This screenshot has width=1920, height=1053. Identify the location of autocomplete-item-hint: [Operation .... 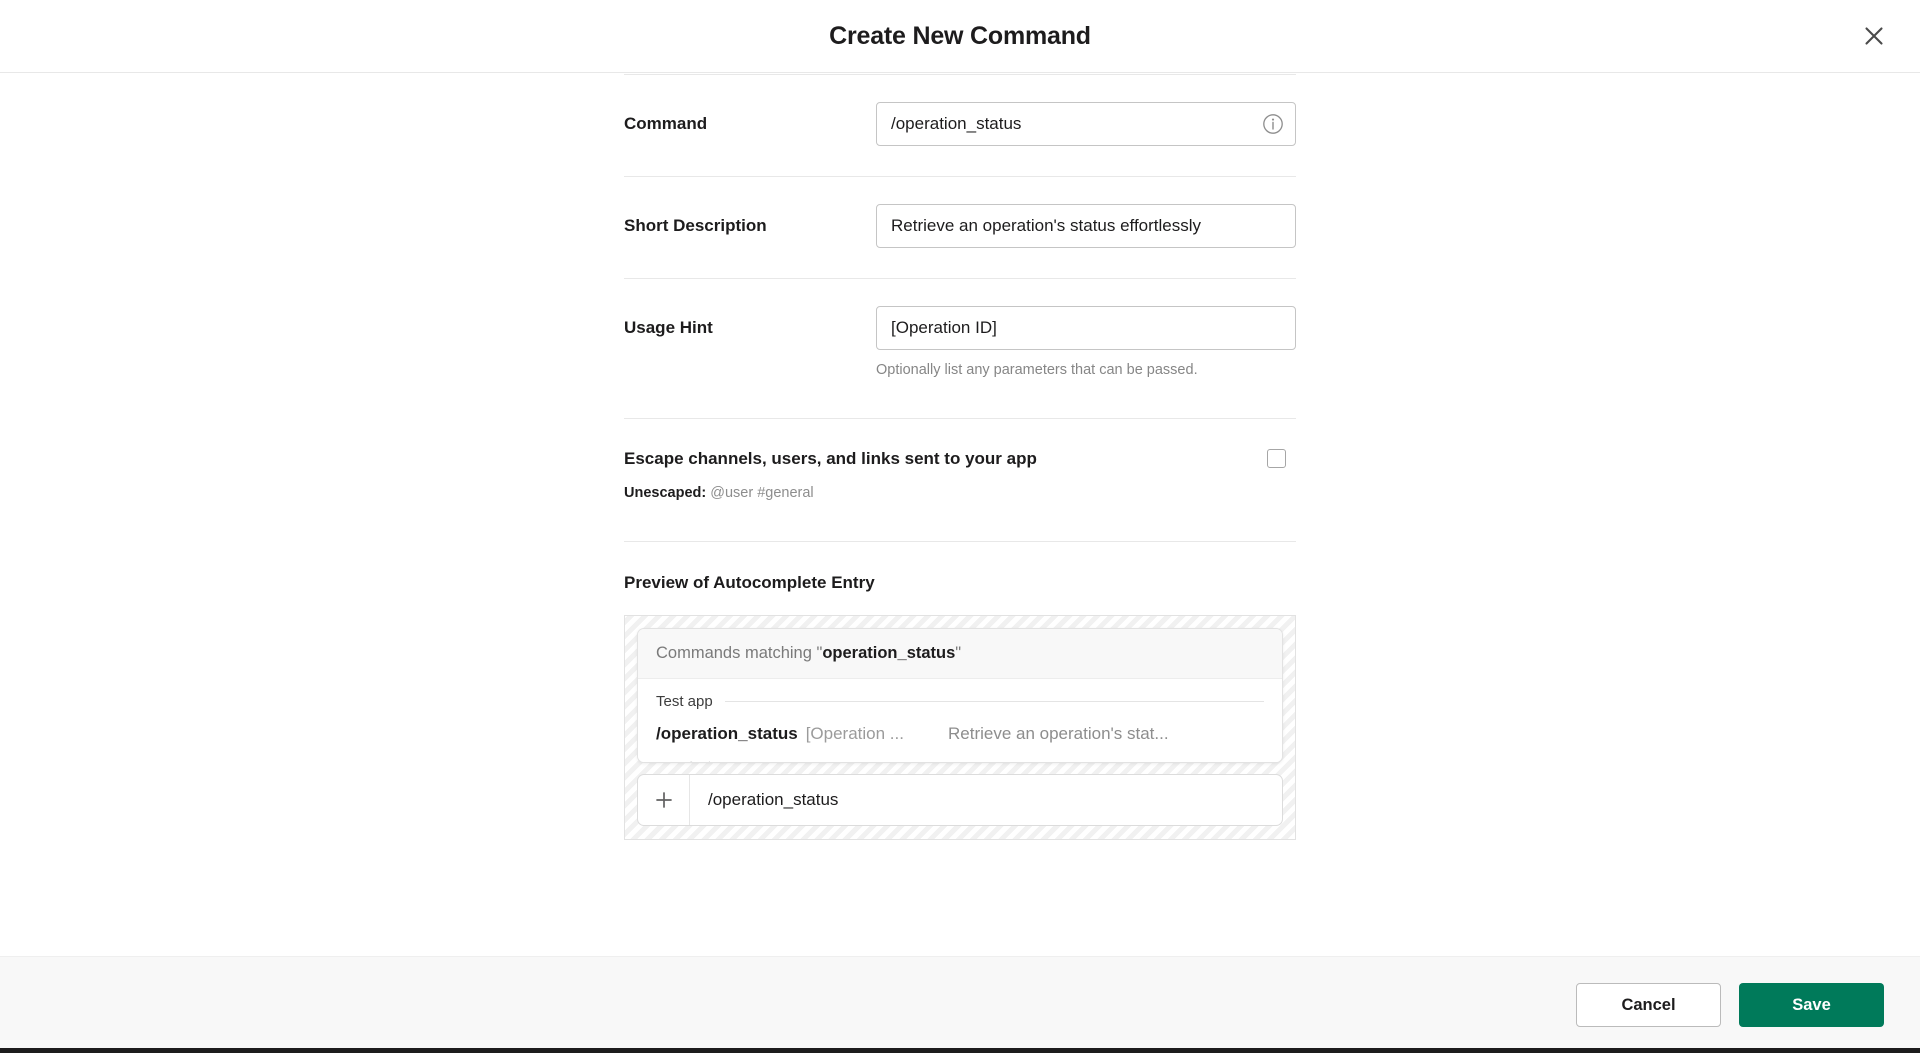
(854, 734).